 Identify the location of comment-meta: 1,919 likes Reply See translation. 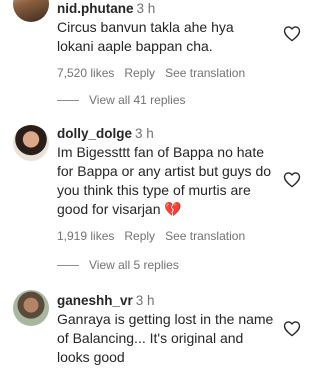
(165, 236).